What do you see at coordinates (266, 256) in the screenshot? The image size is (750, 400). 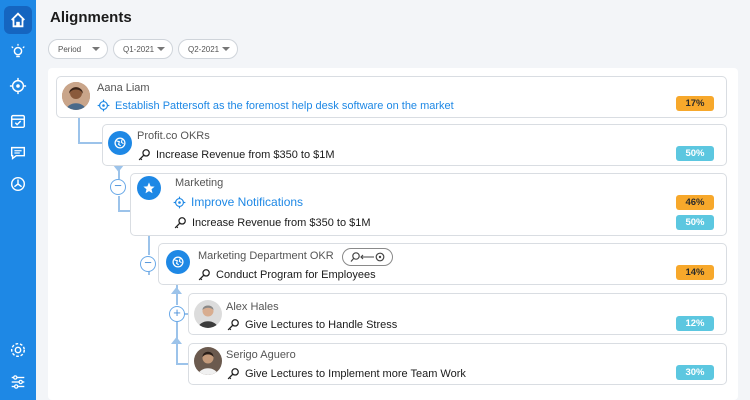 I see `card-owner: Marketing Department OKR` at bounding box center [266, 256].